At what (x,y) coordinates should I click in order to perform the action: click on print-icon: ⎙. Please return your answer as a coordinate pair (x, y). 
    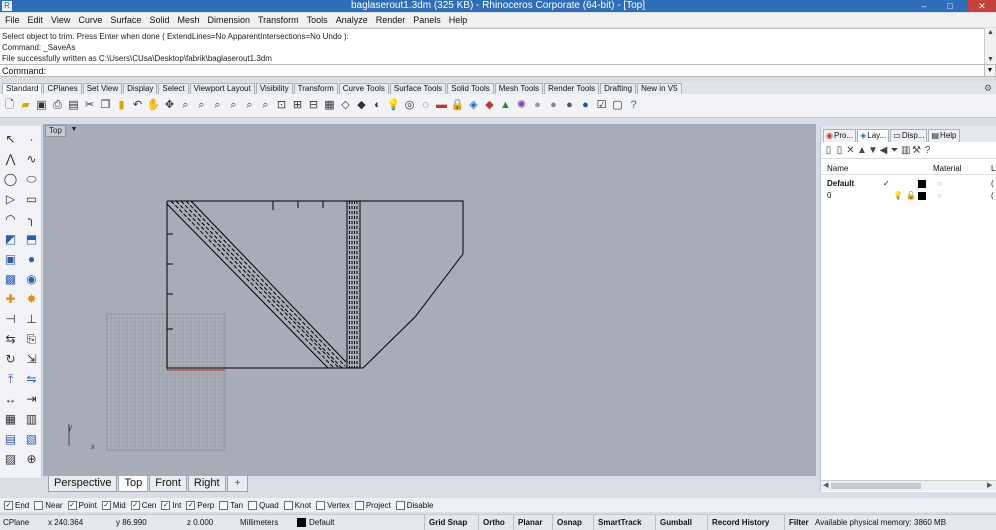
    Looking at the image, I should click on (57, 105).